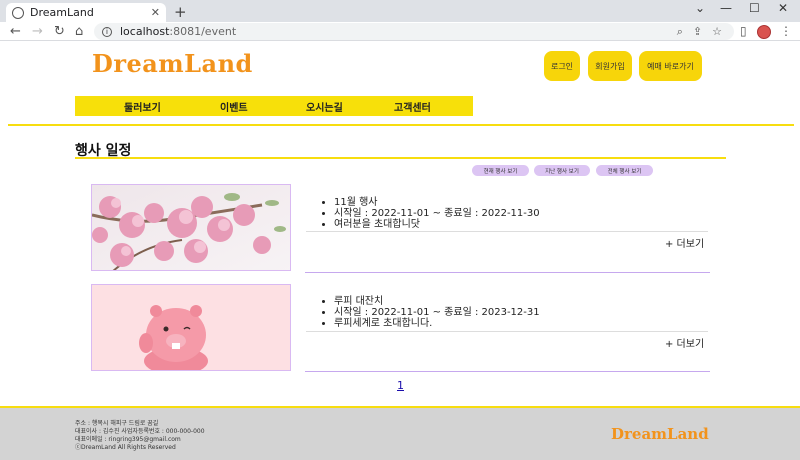 The height and width of the screenshot is (460, 800). I want to click on event-image-loopy, so click(191, 327).